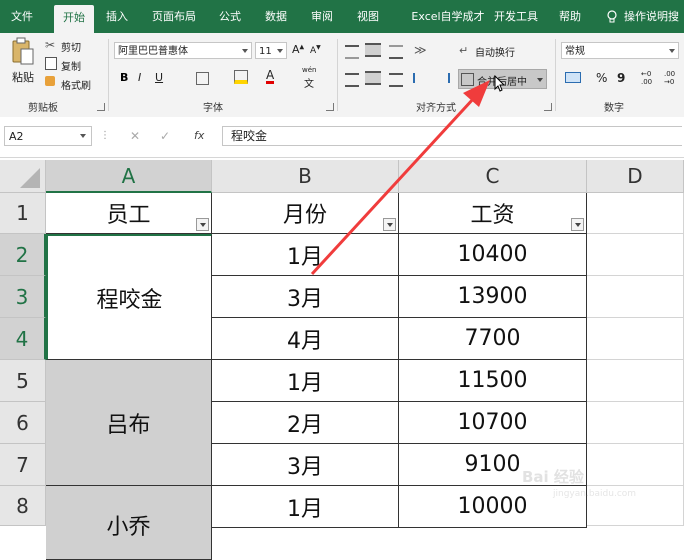  What do you see at coordinates (635, 297) in the screenshot?
I see `cell-d3` at bounding box center [635, 297].